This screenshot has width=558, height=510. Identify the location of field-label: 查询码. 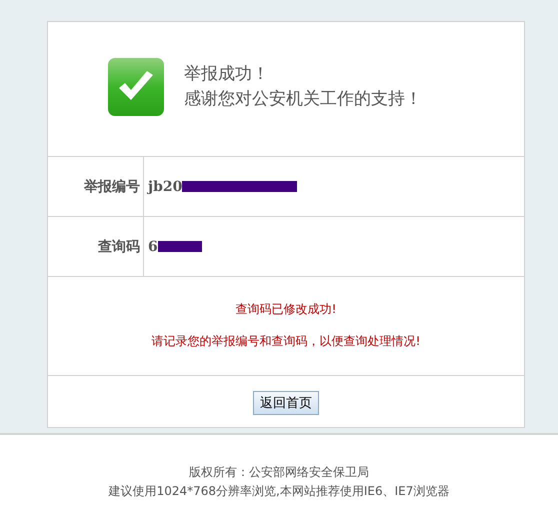
(96, 246).